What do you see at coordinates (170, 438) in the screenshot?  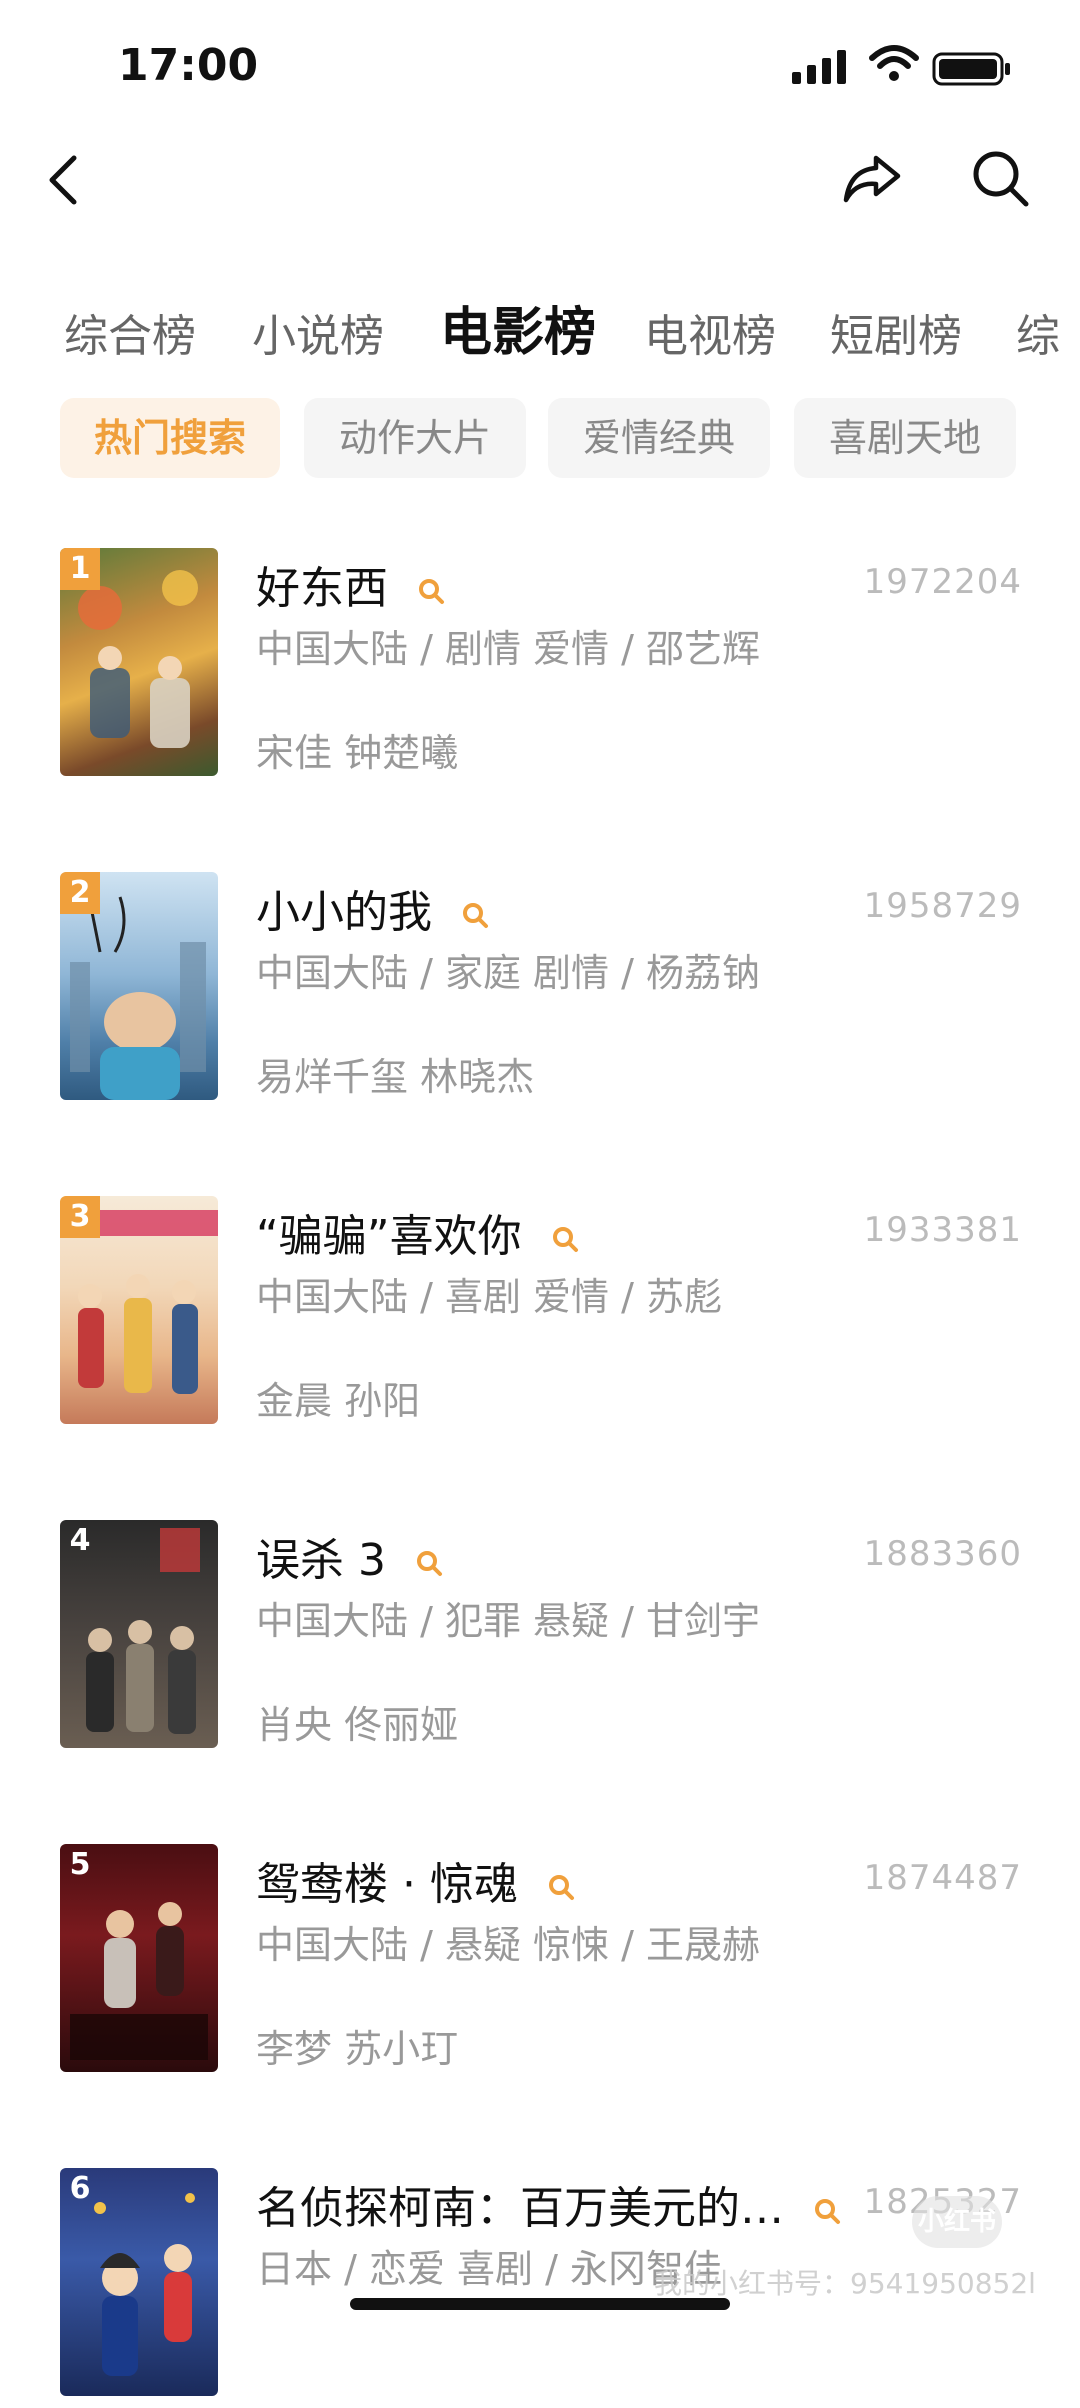 I see `chip-hot-search: 热门搜索` at bounding box center [170, 438].